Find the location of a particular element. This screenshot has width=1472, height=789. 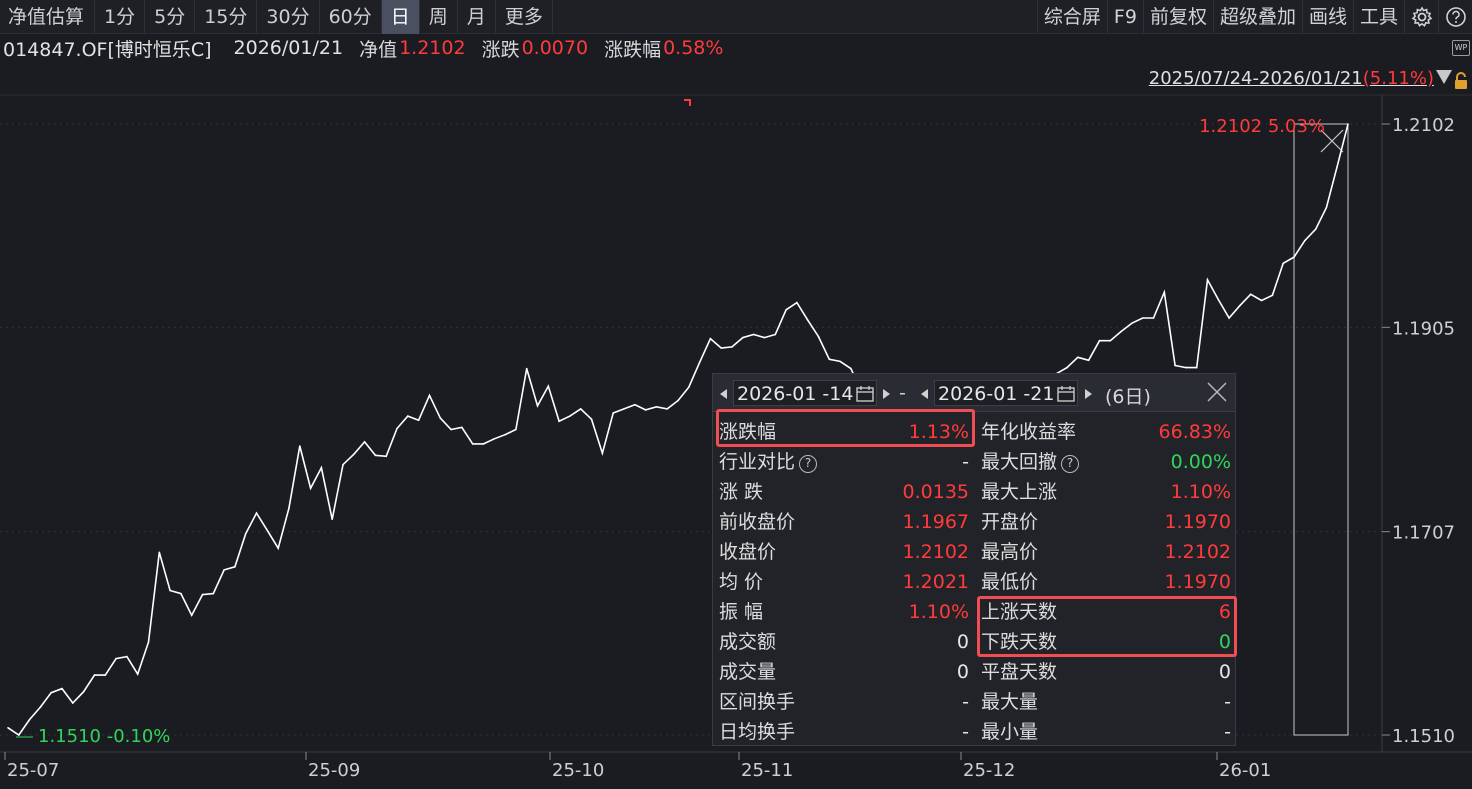

stat-label: 收盘价 is located at coordinates (747, 552).